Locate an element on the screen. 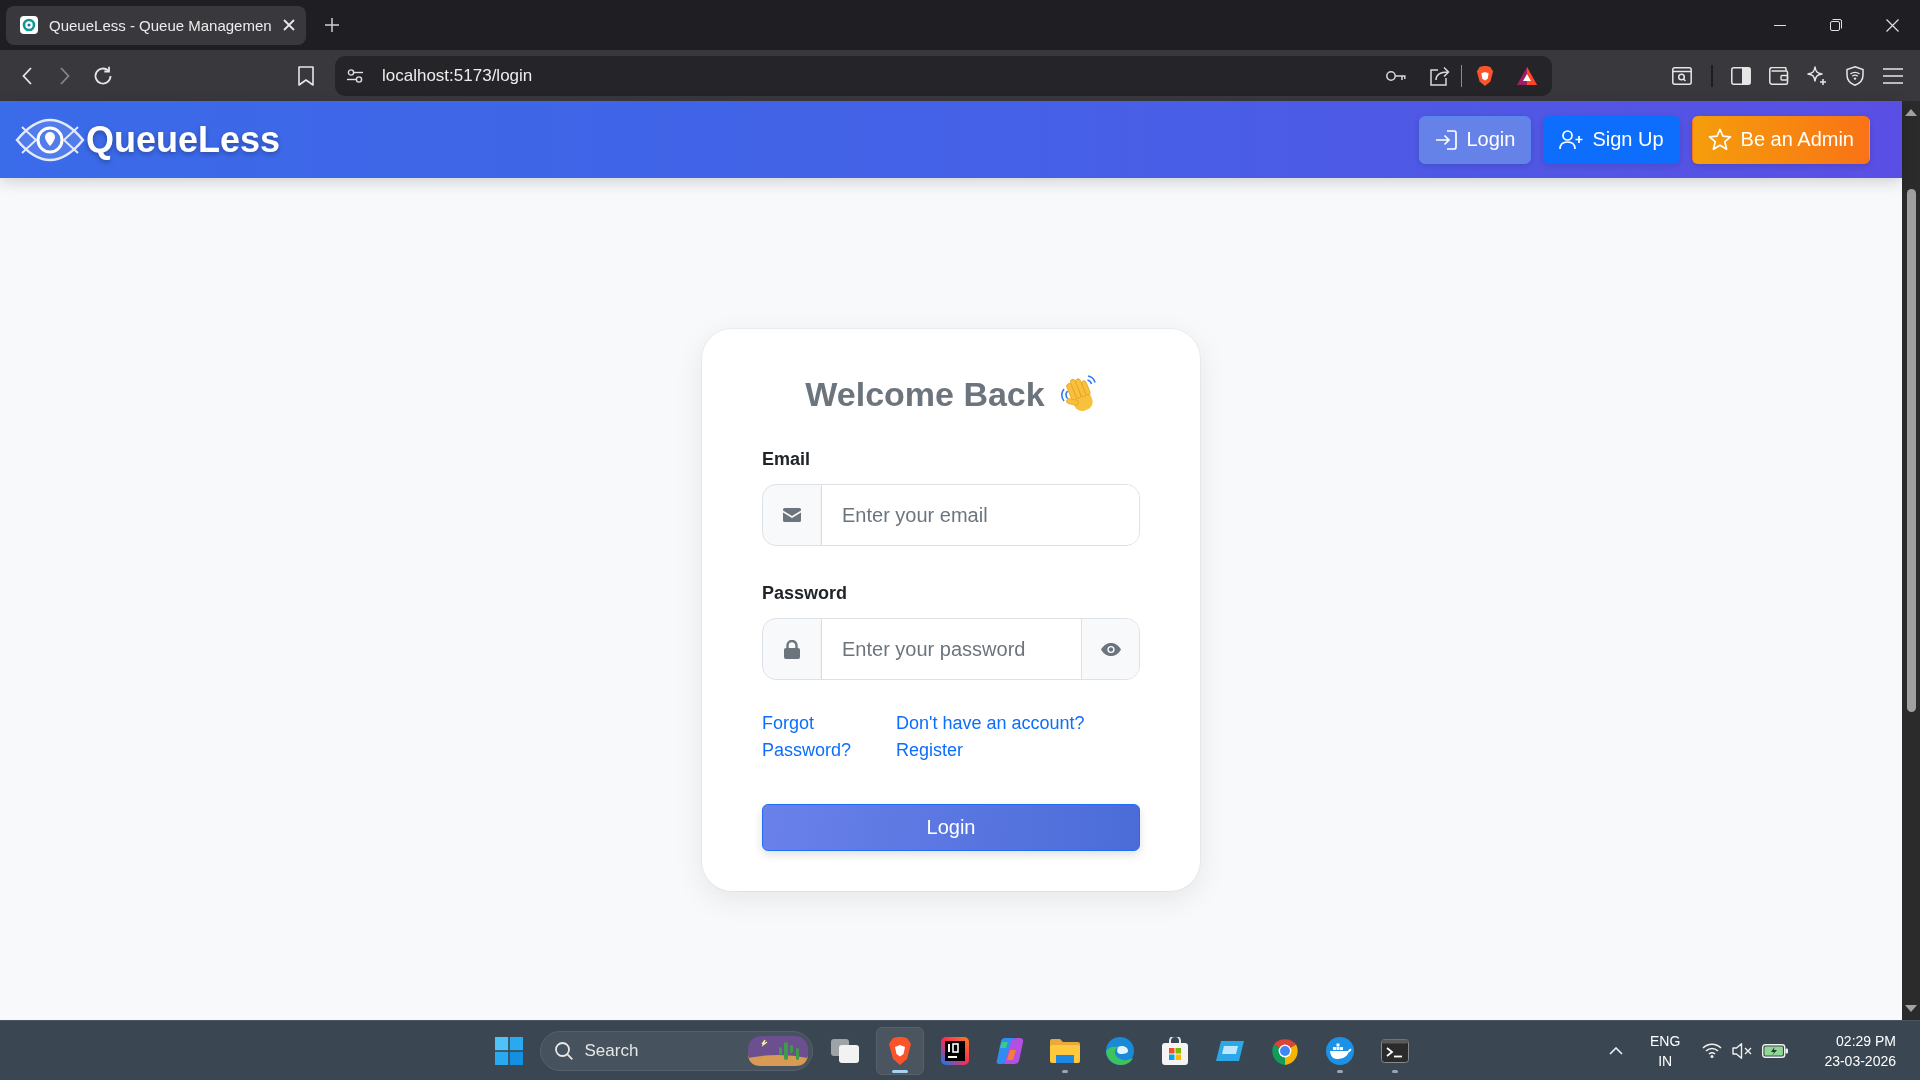  share-icon is located at coordinates (1440, 75).